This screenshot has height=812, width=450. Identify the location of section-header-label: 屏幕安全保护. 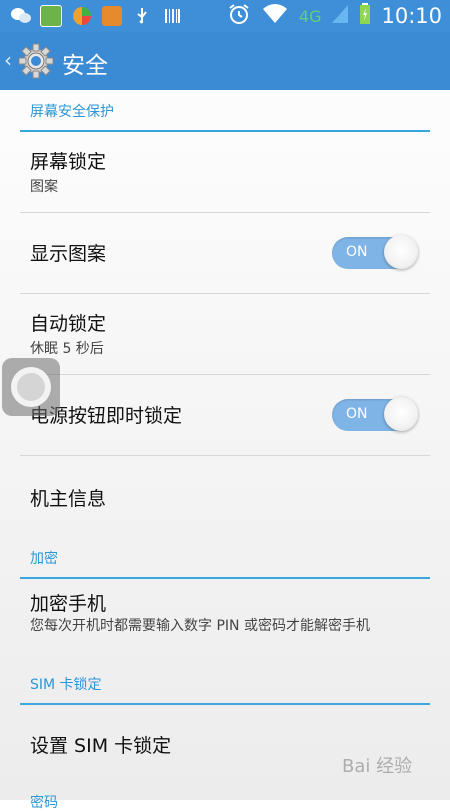
(72, 112).